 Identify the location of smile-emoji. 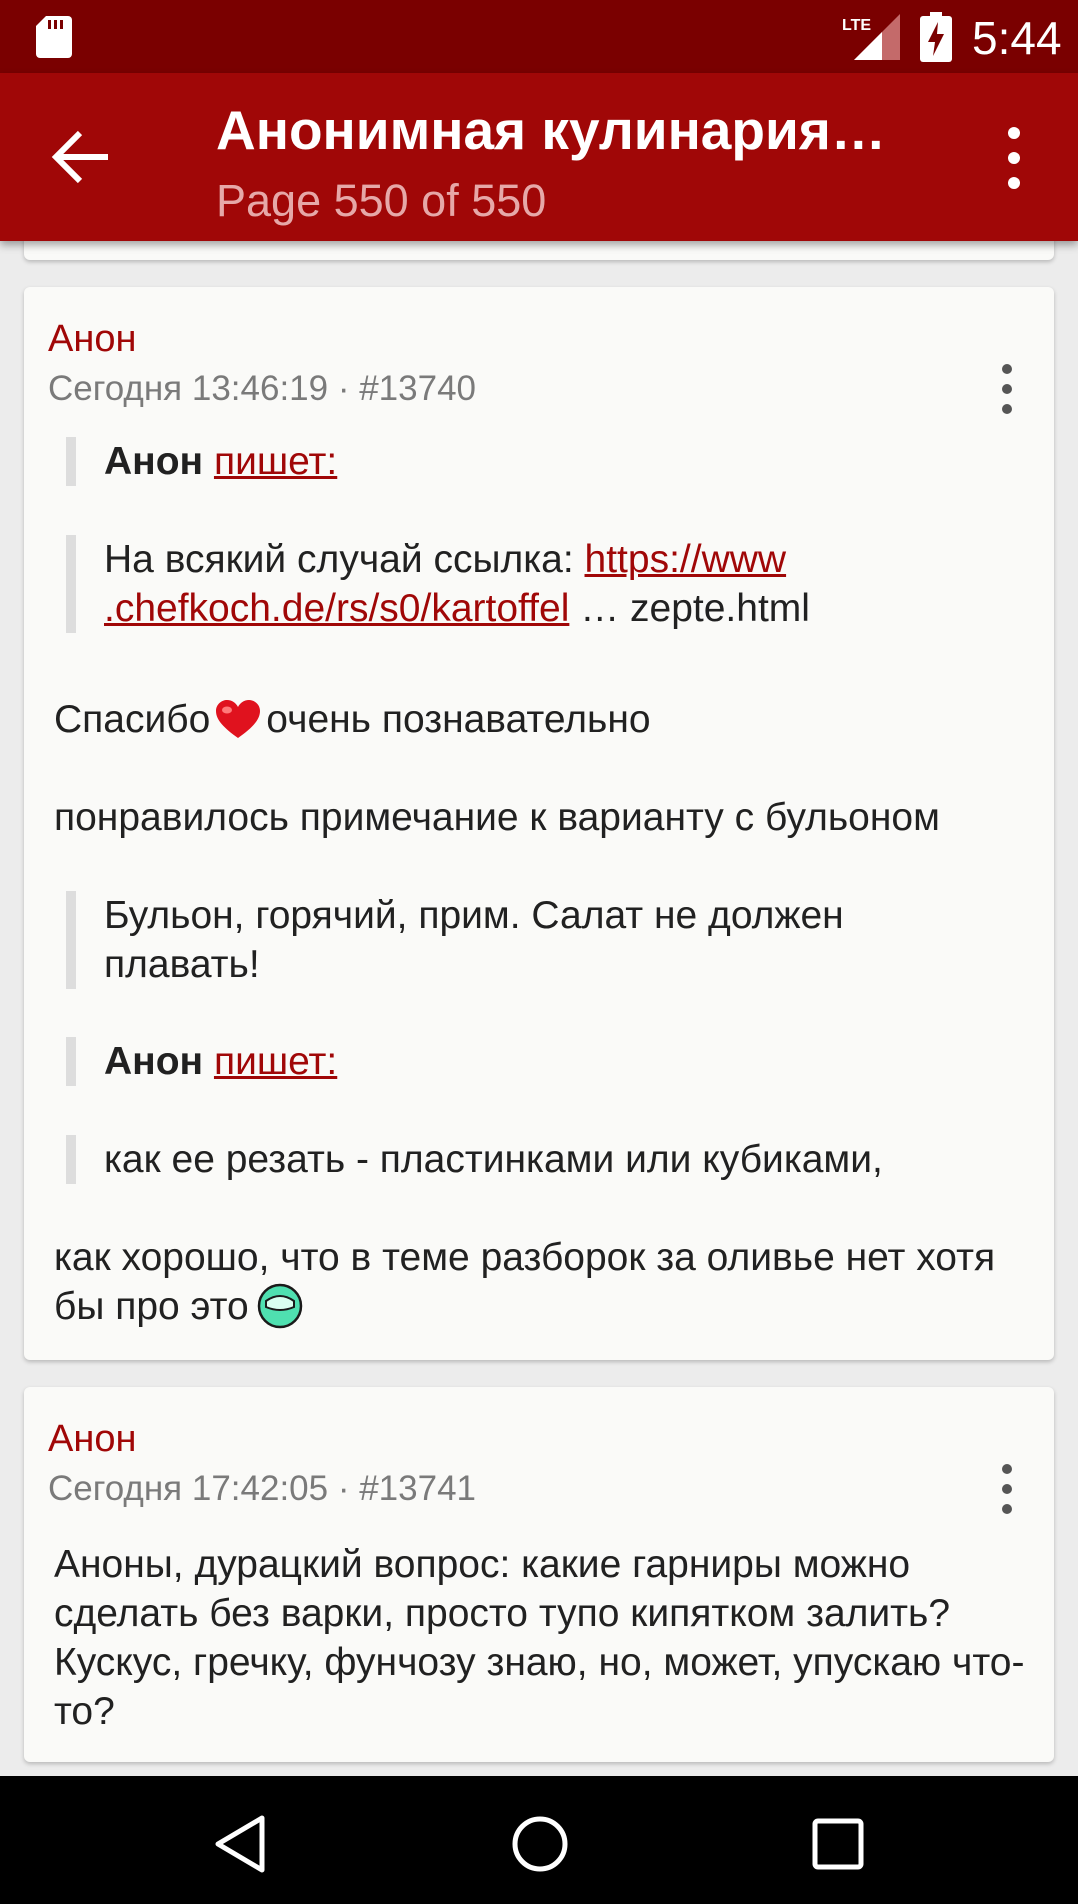
(279, 1306).